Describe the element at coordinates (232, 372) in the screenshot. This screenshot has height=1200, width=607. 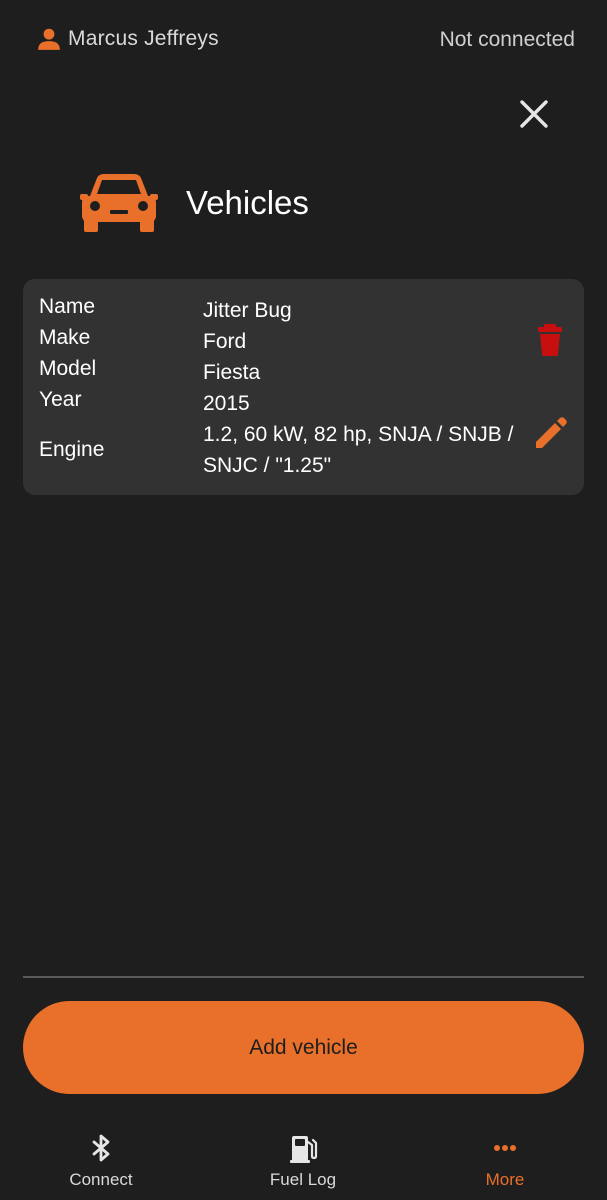
I see `vehicle-model: Fiesta` at that location.